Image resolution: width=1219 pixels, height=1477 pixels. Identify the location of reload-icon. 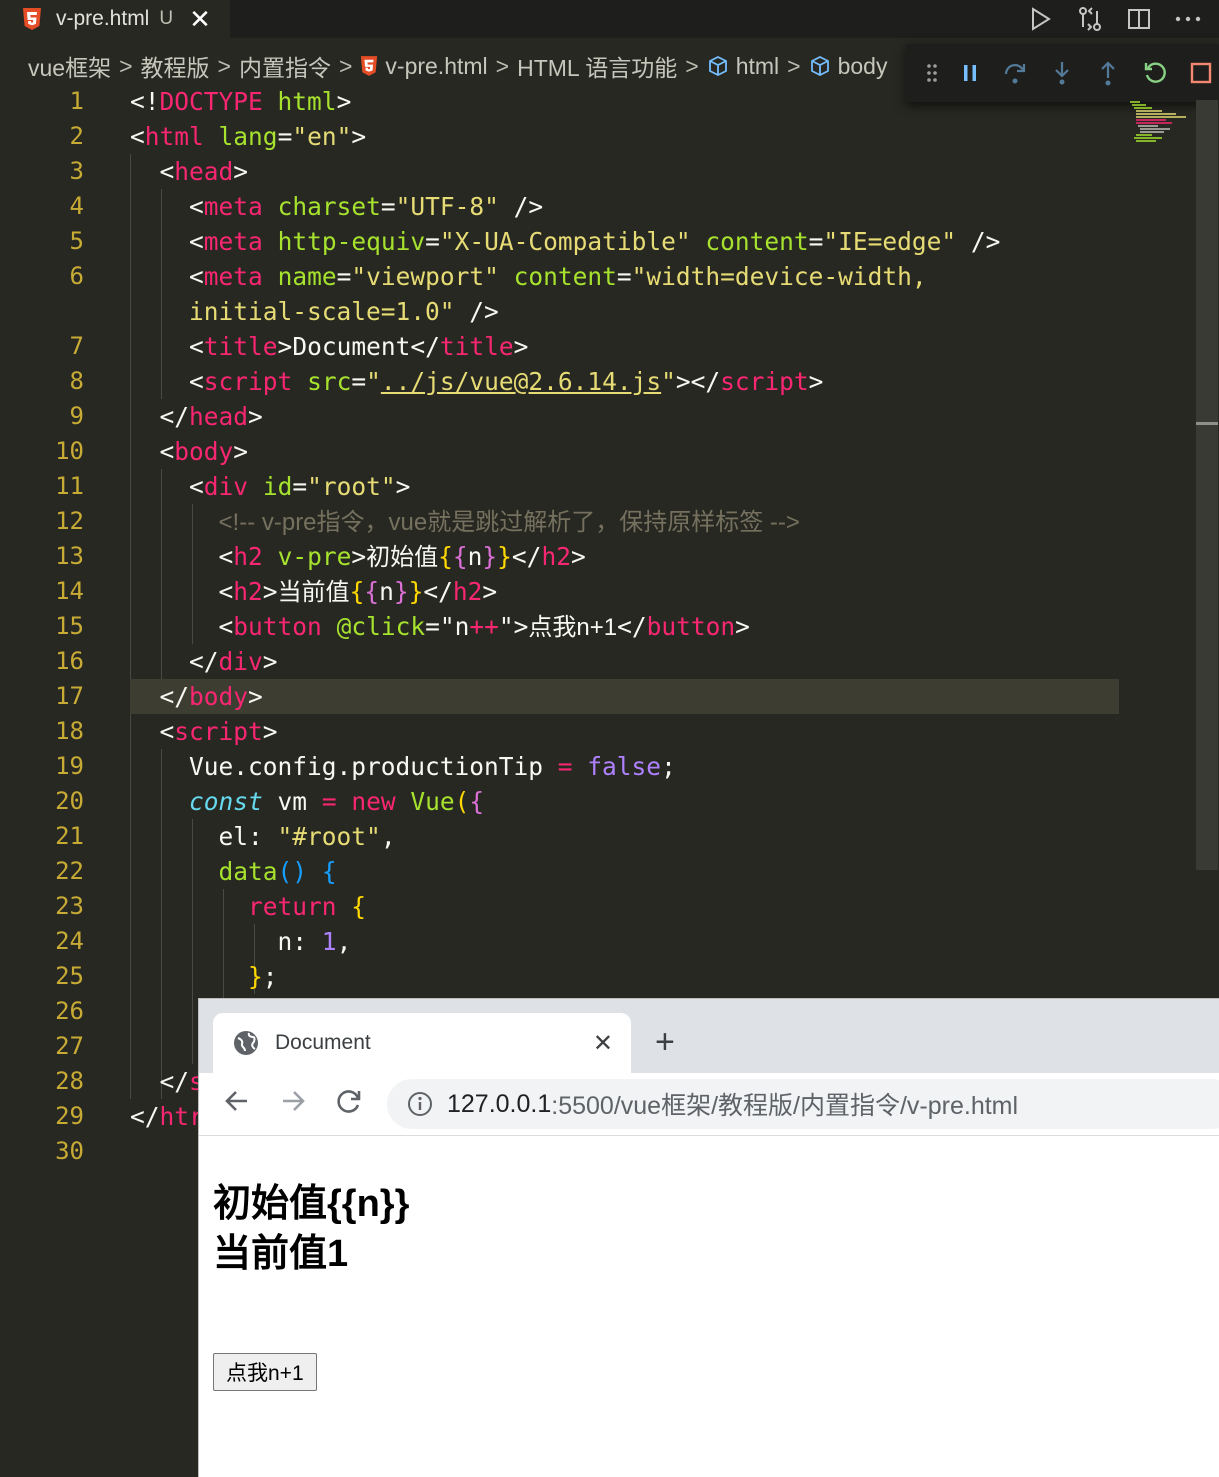
(349, 1101).